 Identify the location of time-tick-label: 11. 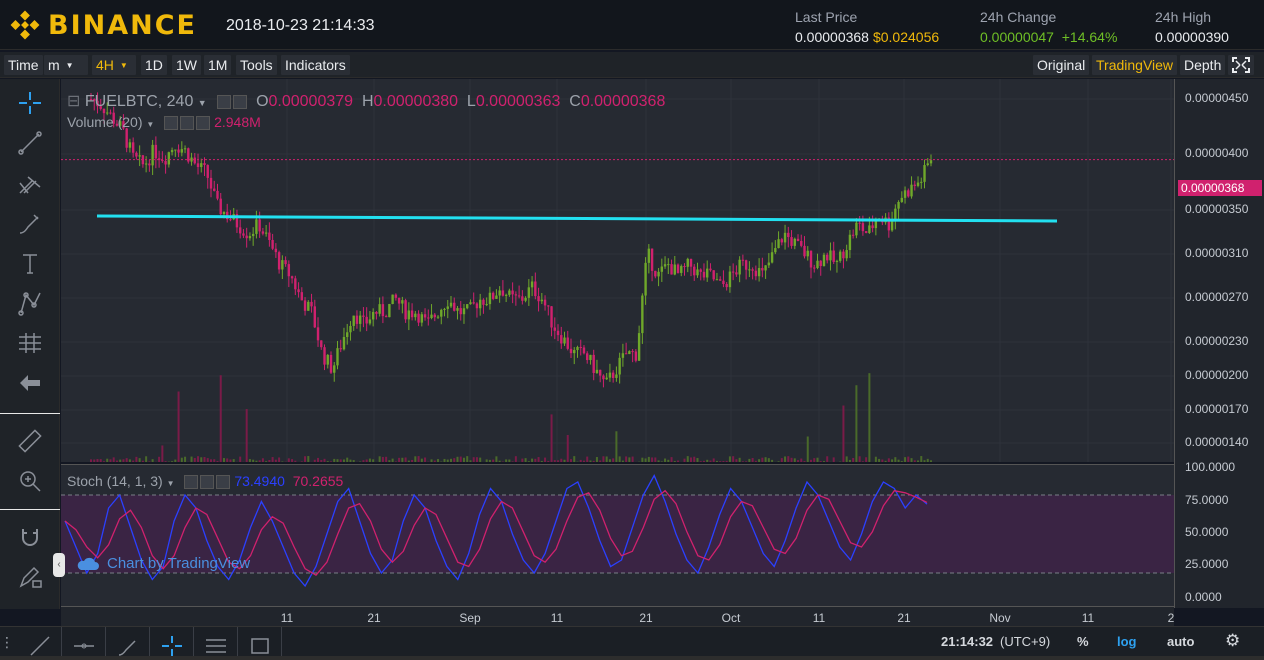
(819, 618).